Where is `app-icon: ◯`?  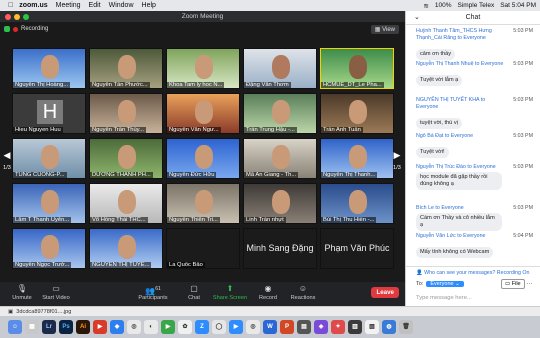
app-icon: ◯ is located at coordinates (219, 327).